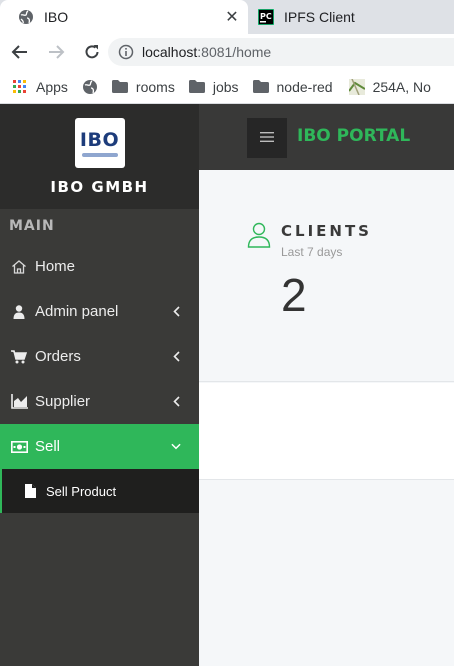 This screenshot has height=666, width=454. I want to click on map-thumbnail-icon, so click(356, 86).